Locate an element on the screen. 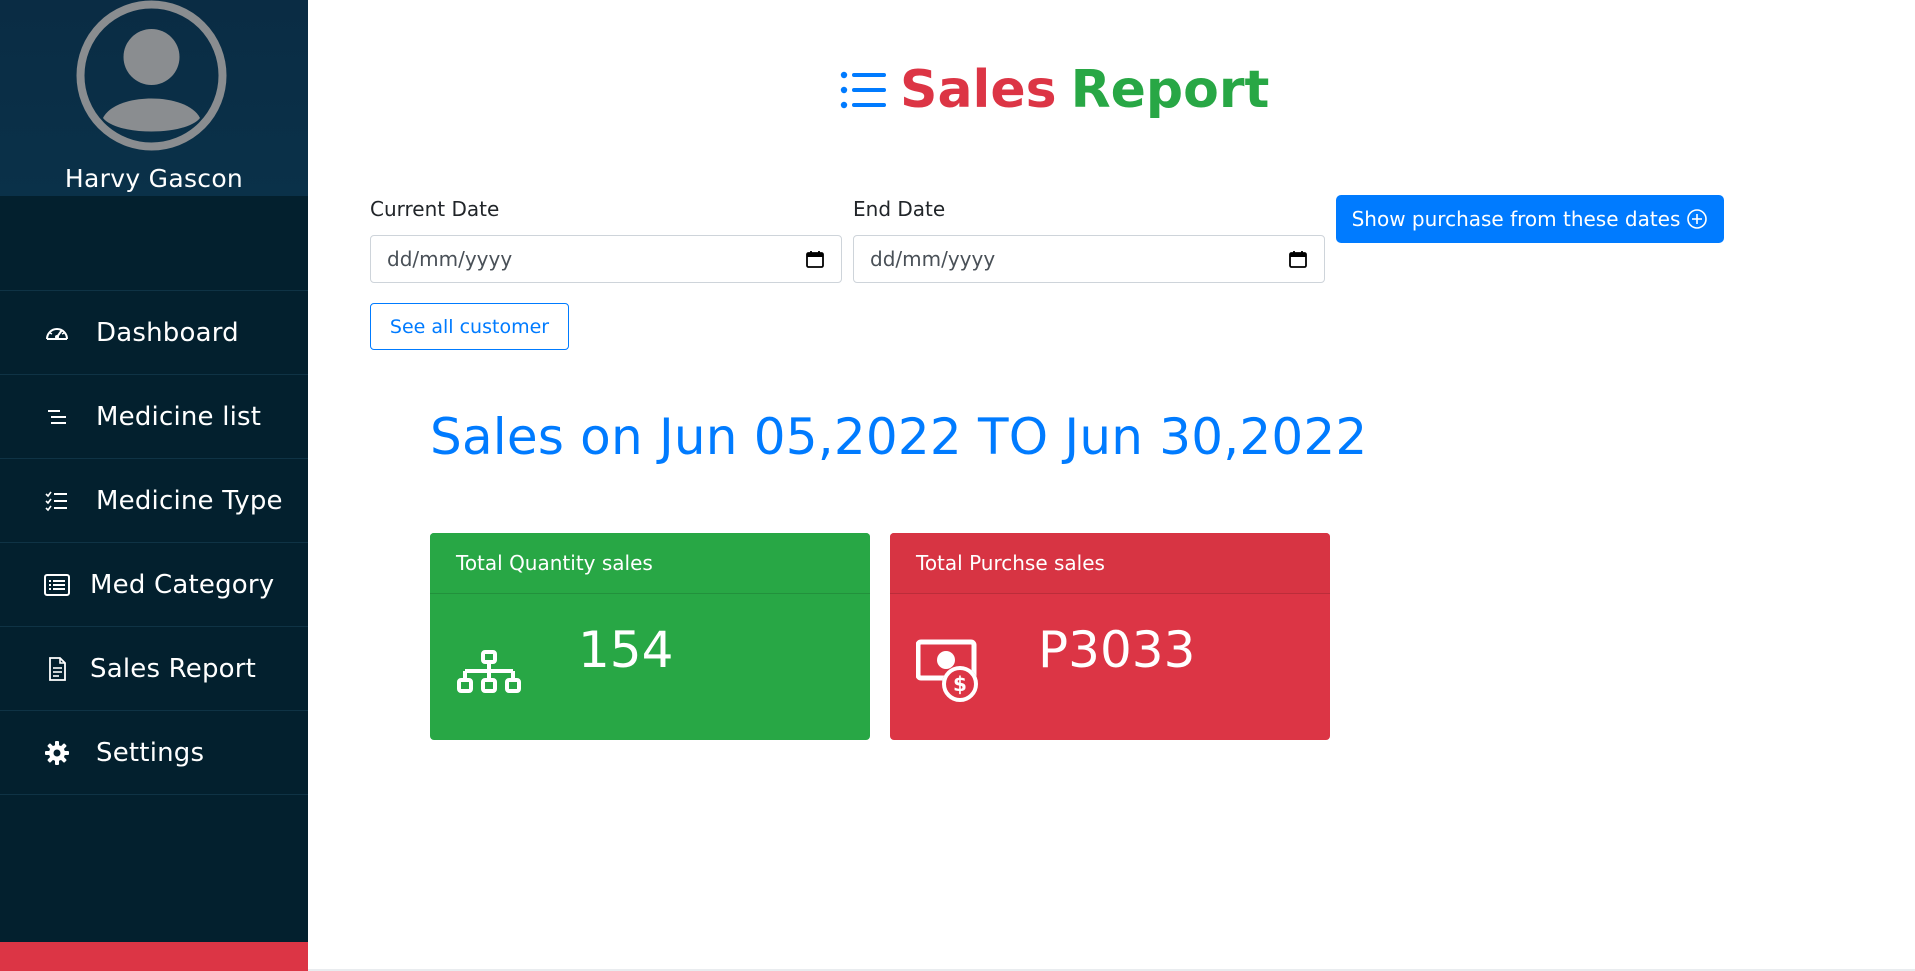  current-date-label: Current Date is located at coordinates (435, 209).